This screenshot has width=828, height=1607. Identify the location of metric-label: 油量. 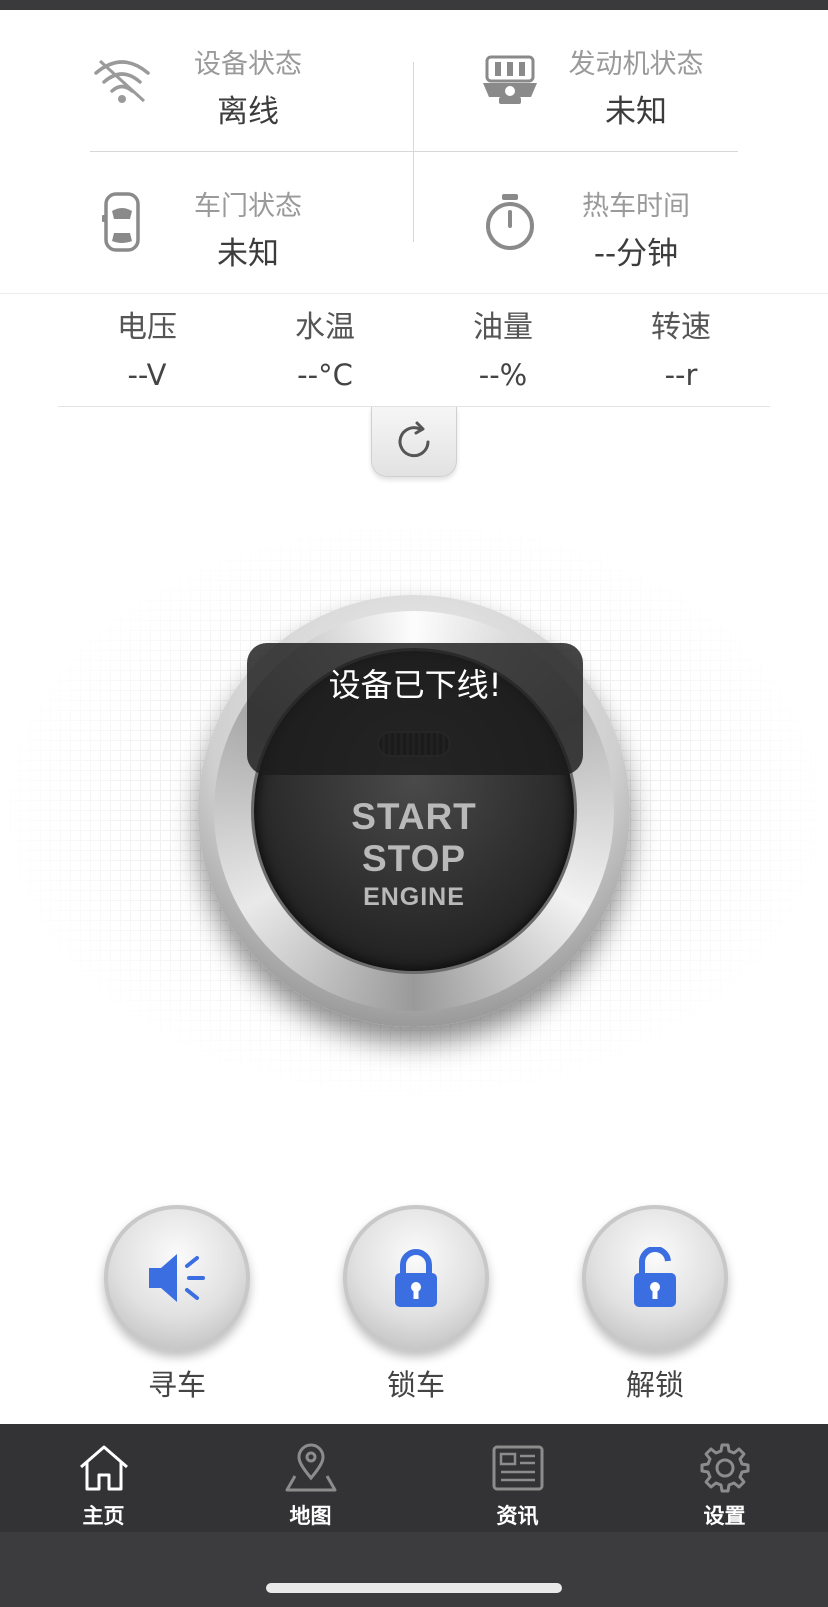
(503, 327).